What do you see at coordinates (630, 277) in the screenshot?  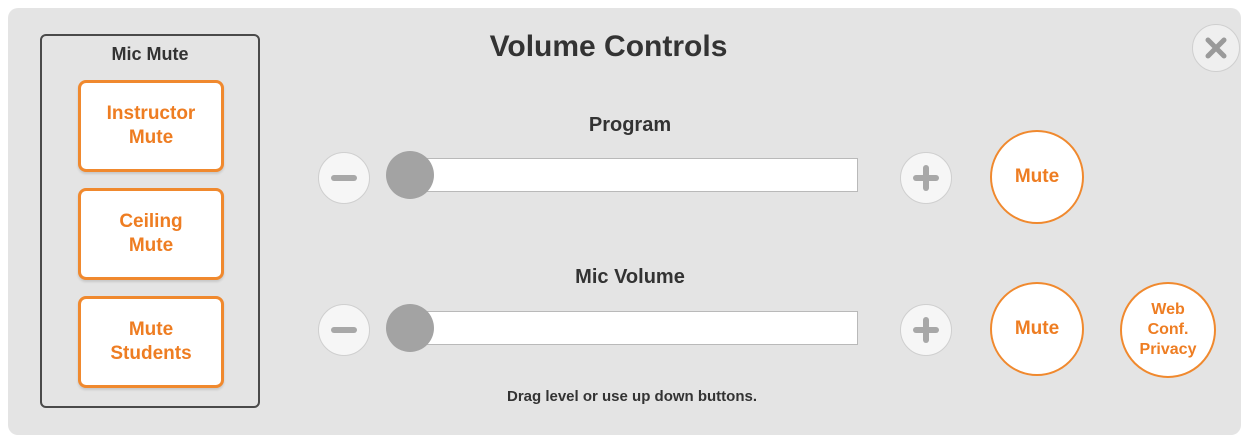 I see `mic-volume-label: Mic Volume` at bounding box center [630, 277].